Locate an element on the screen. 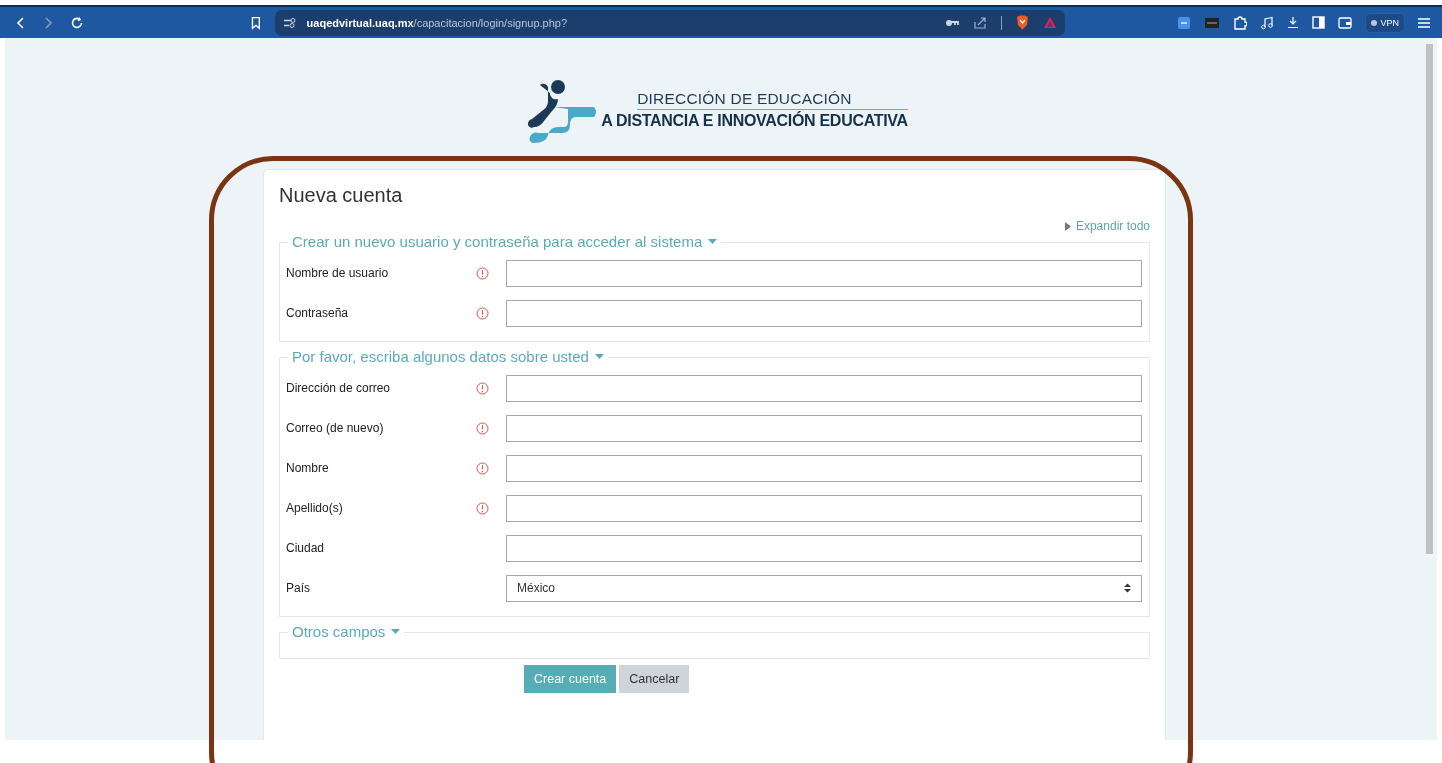  share-icon is located at coordinates (980, 22).